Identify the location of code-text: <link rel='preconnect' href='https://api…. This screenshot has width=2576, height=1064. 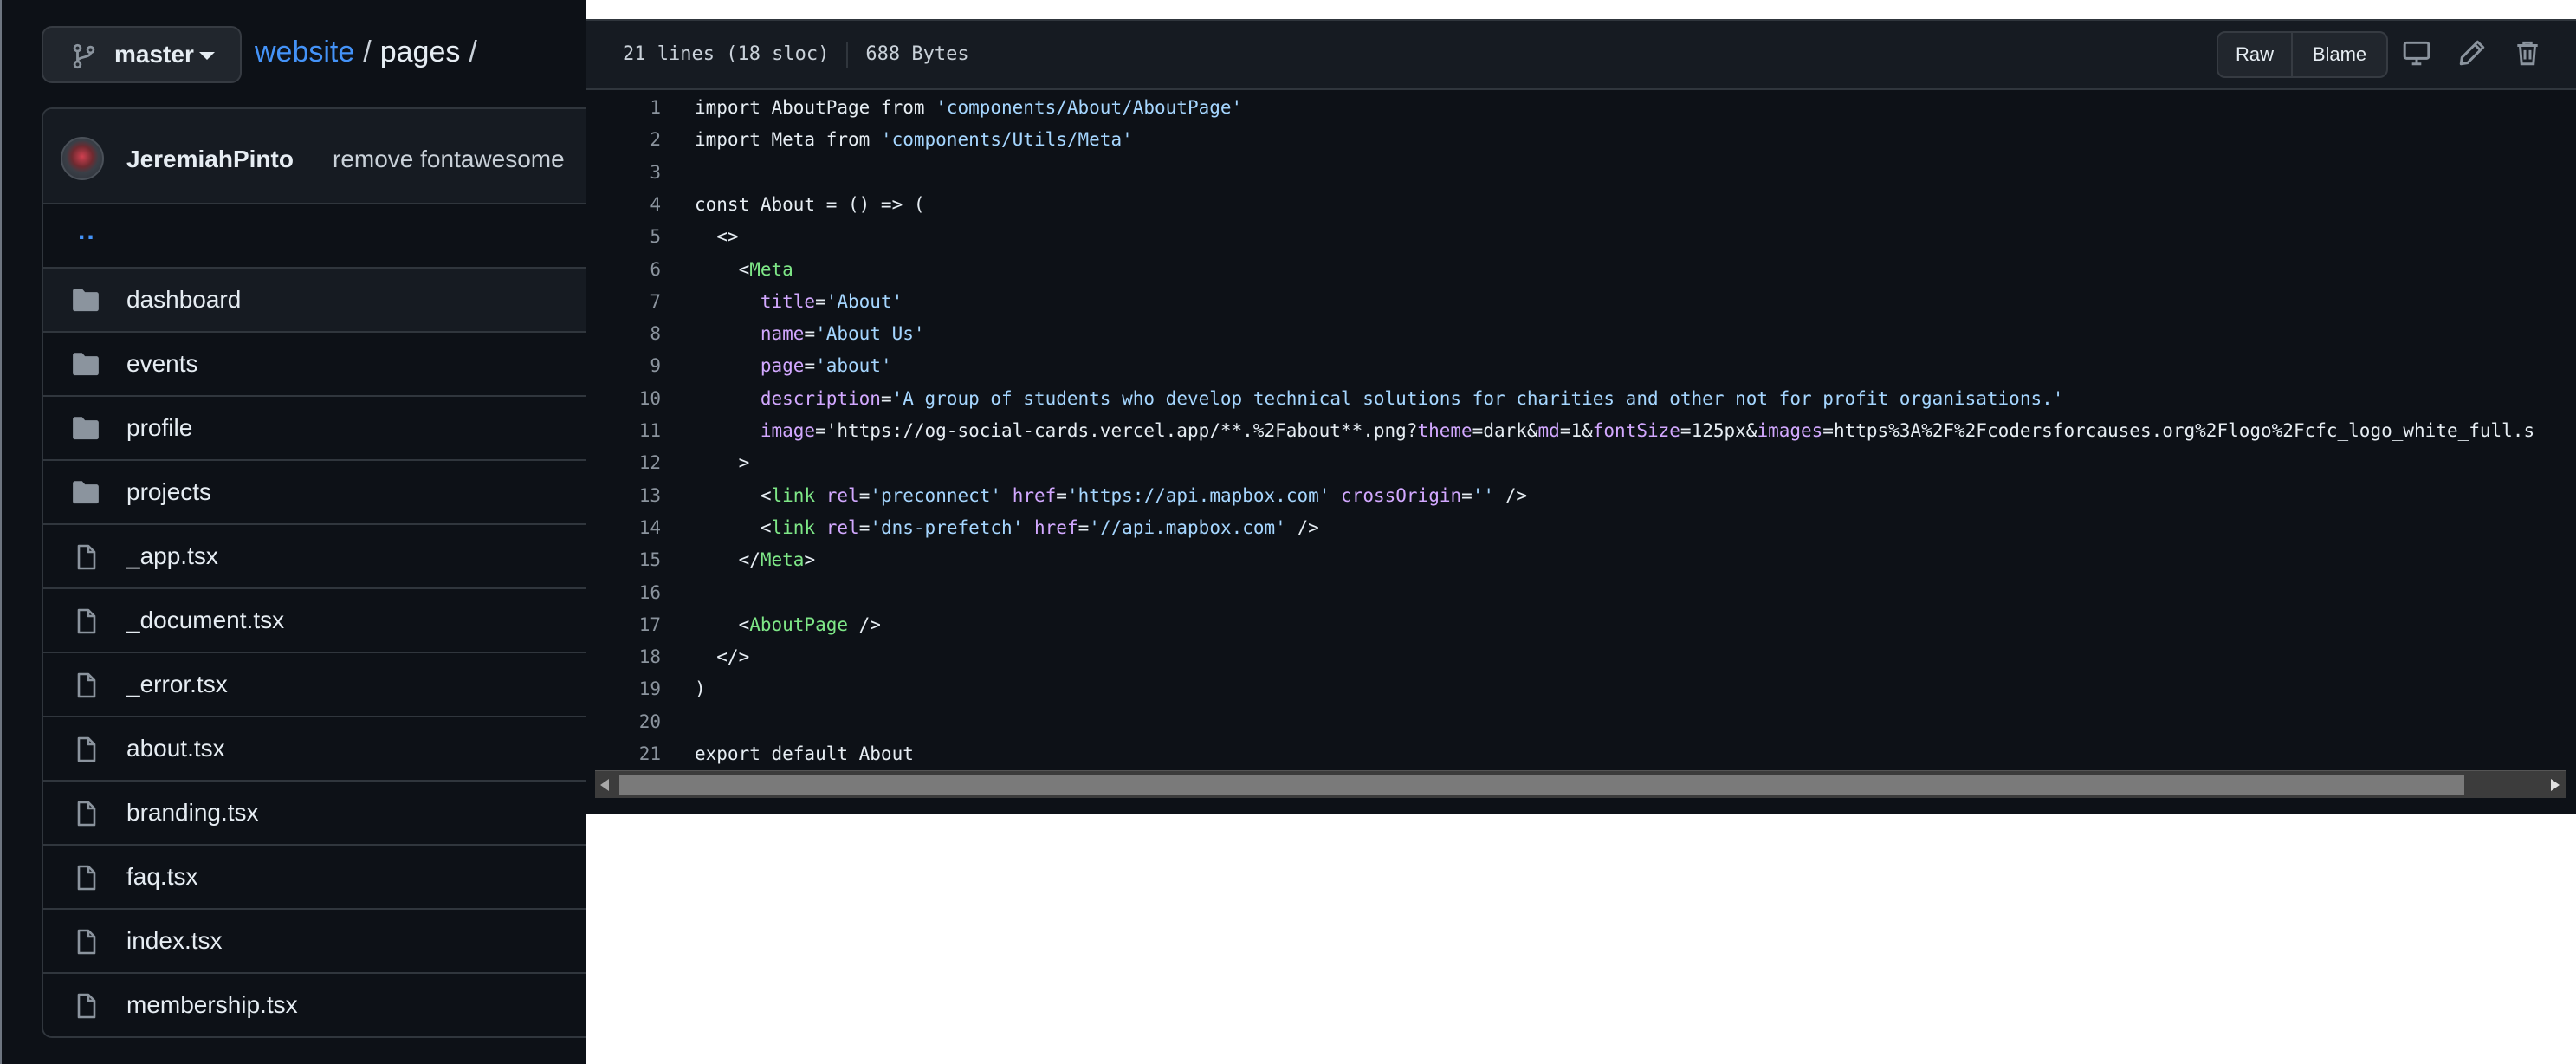
(1111, 495).